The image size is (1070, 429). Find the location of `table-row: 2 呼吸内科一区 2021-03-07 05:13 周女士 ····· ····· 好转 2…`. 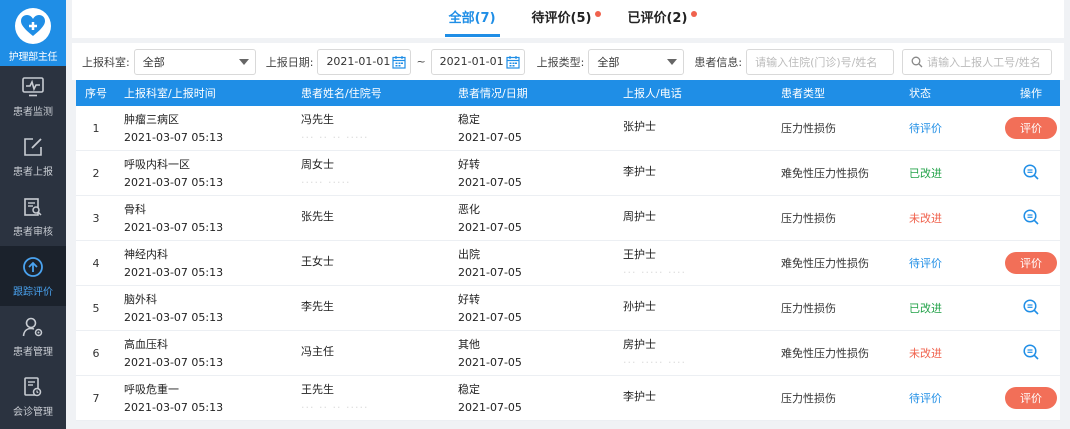

table-row: 2 呼吸内科一区 2021-03-07 05:13 周女士 ····· ····· 好转 2… is located at coordinates (568, 173).